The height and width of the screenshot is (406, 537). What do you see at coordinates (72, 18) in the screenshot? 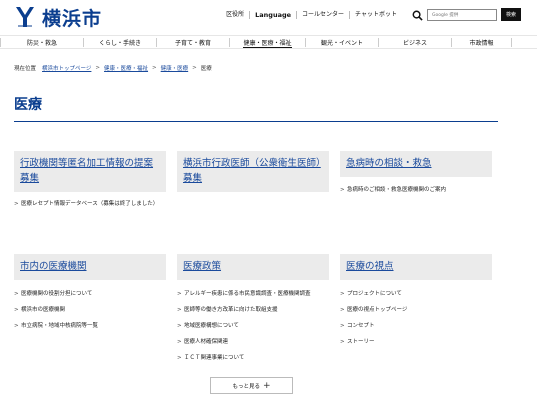
I see `logo-text: 横浜市` at bounding box center [72, 18].